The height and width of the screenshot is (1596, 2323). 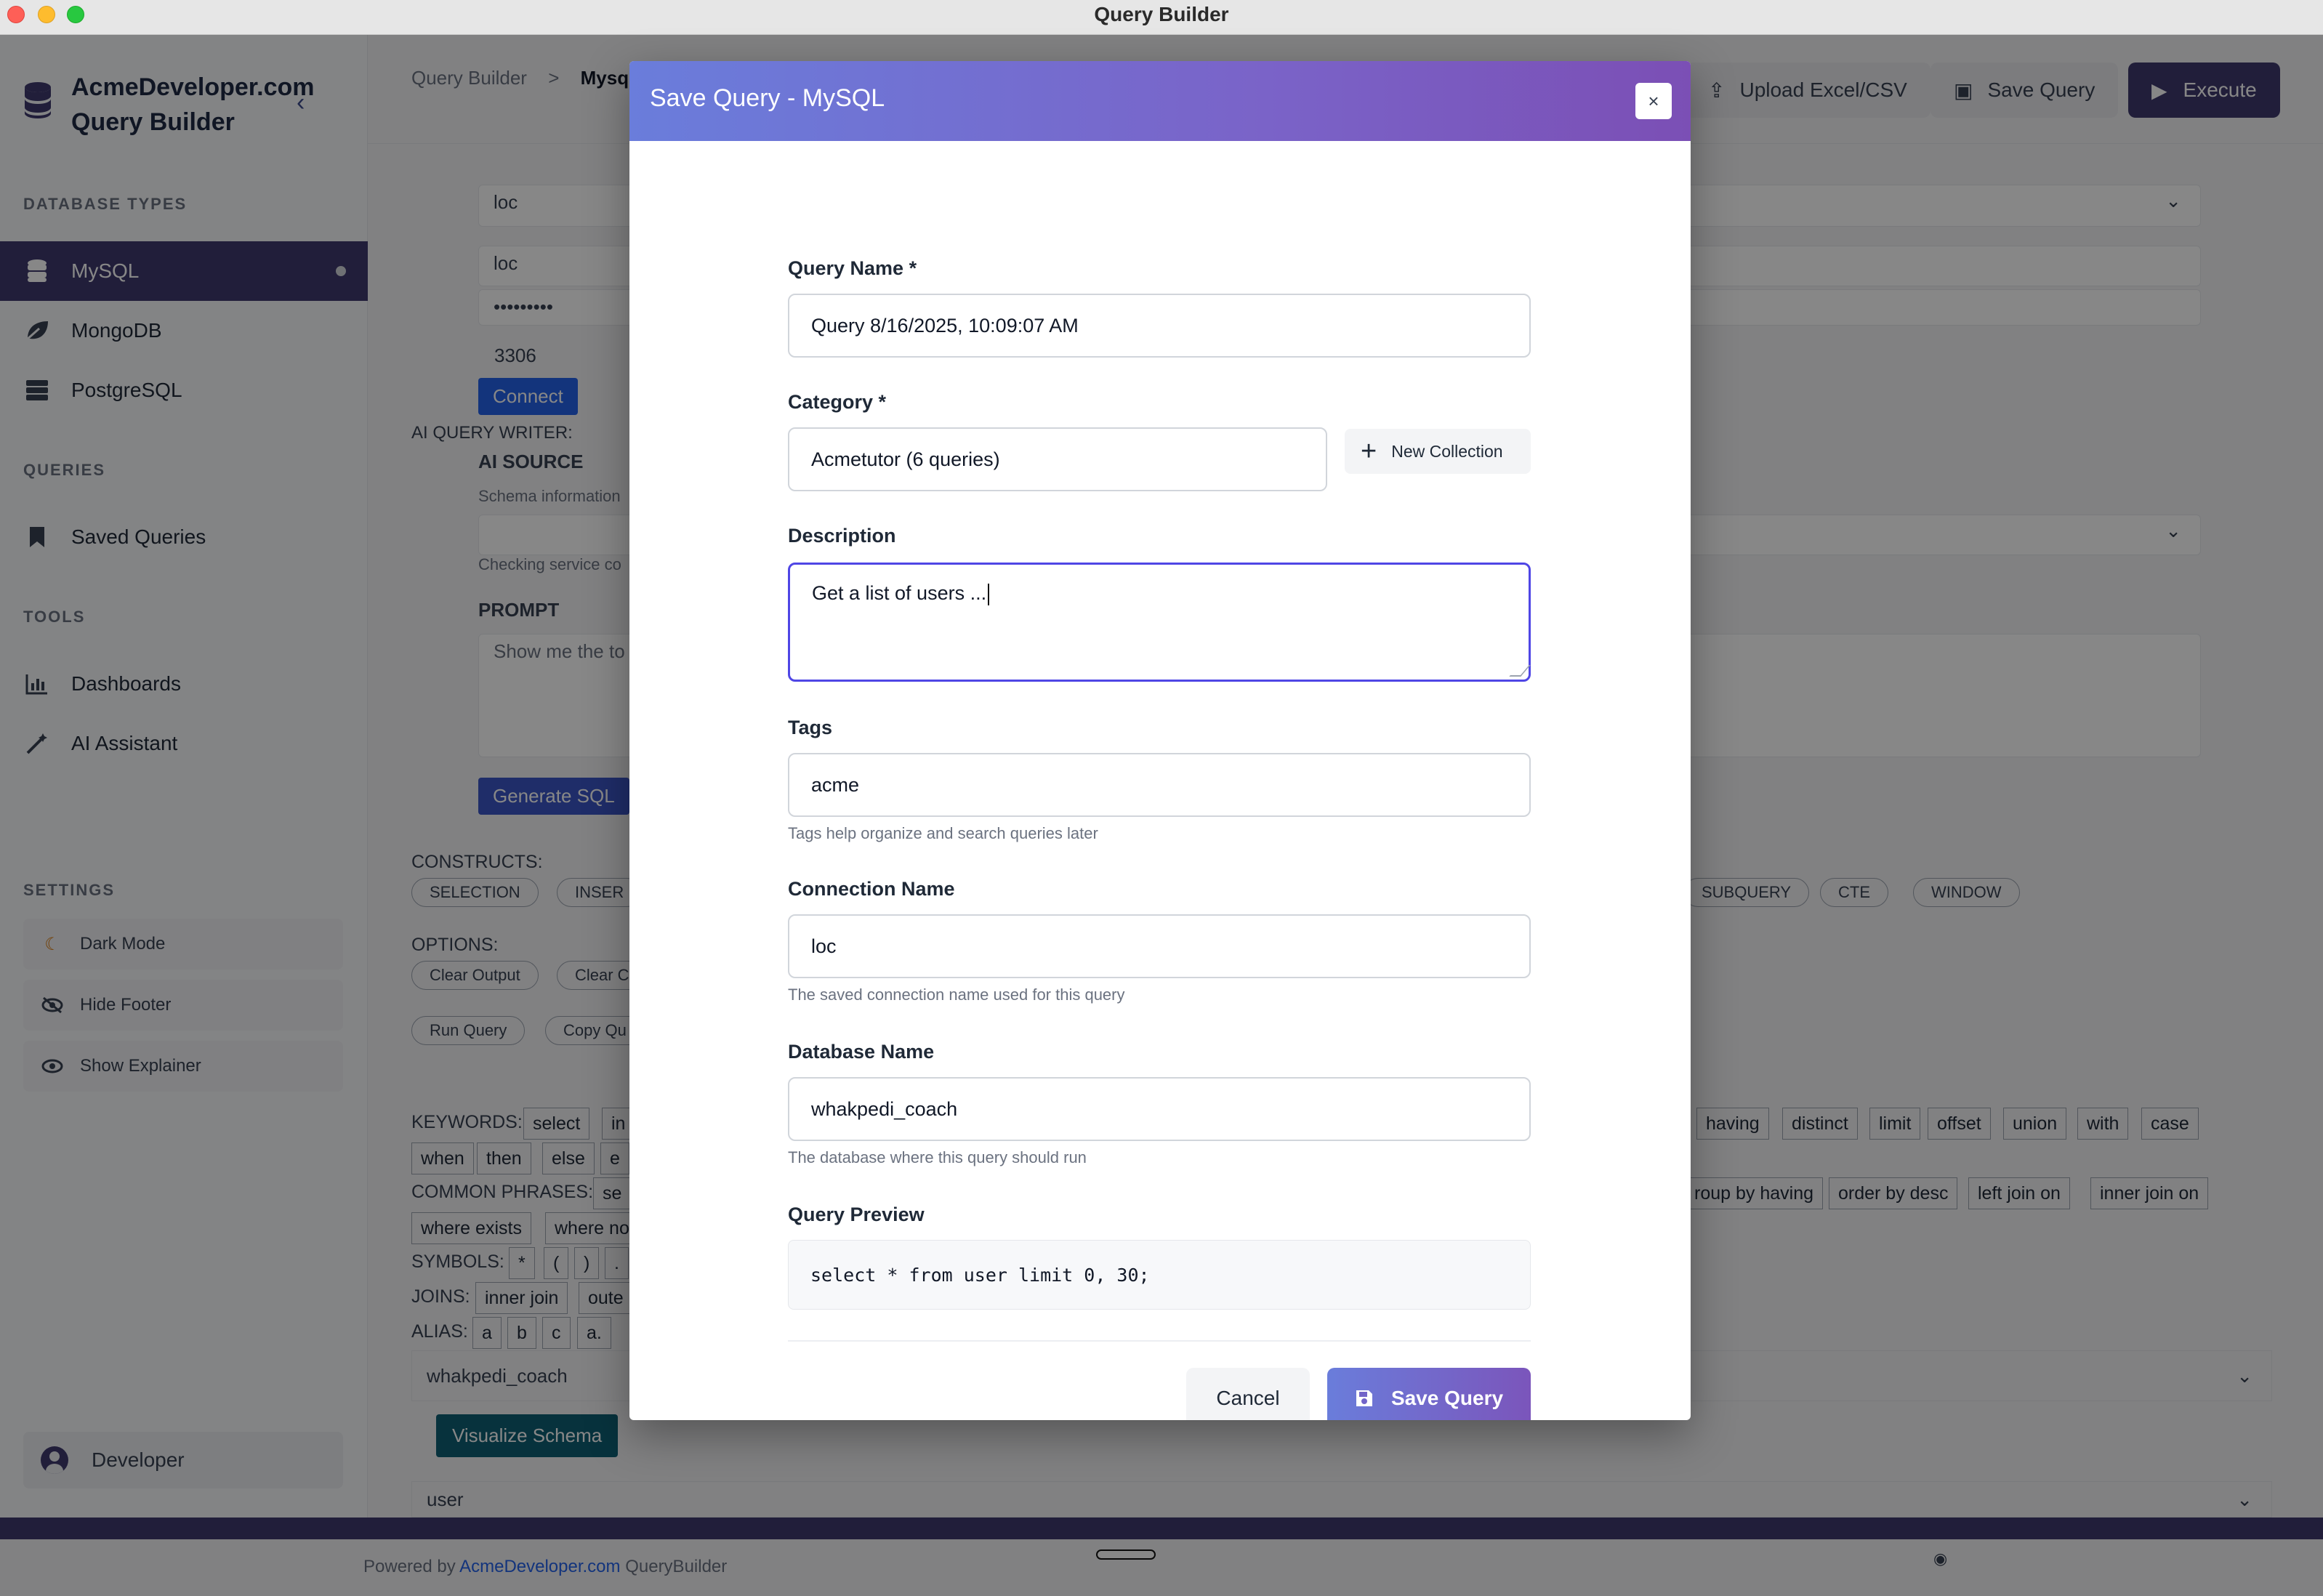 What do you see at coordinates (1159, 1109) in the screenshot?
I see `database-name-input: whakpedi_coach` at bounding box center [1159, 1109].